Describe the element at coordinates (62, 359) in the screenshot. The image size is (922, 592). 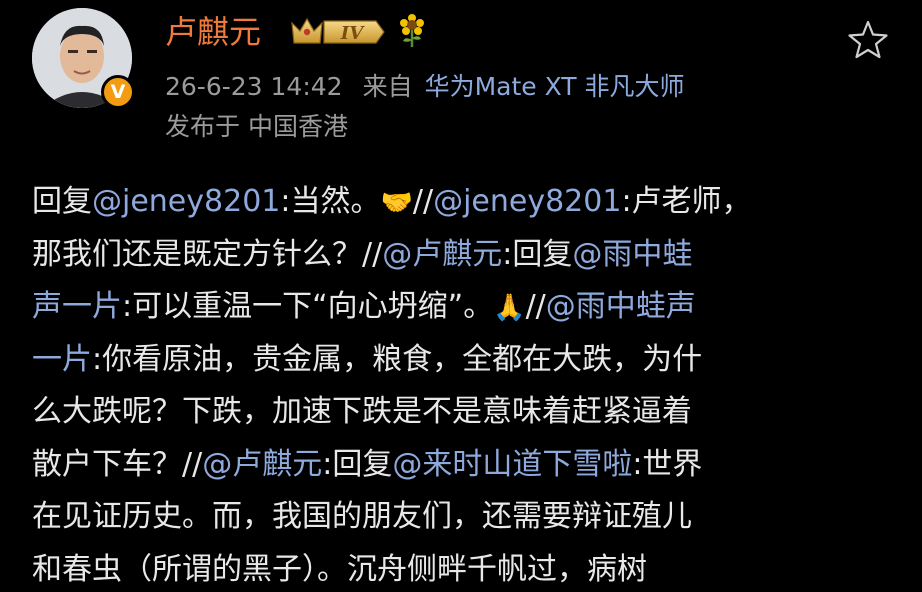
I see `mention-link: 一片` at that location.